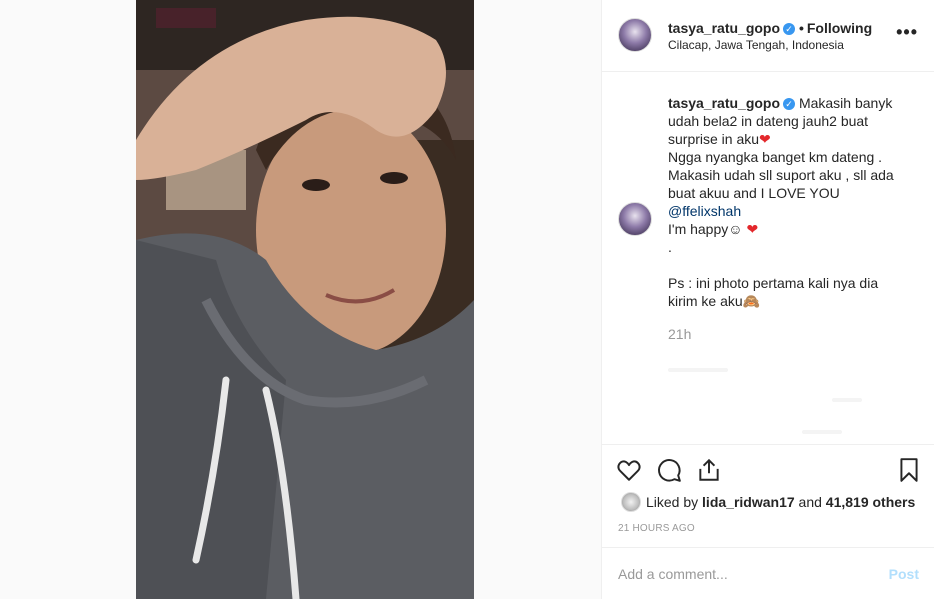 The width and height of the screenshot is (934, 599). What do you see at coordinates (845, 103) in the screenshot?
I see `caption-text: Makasih banyk` at bounding box center [845, 103].